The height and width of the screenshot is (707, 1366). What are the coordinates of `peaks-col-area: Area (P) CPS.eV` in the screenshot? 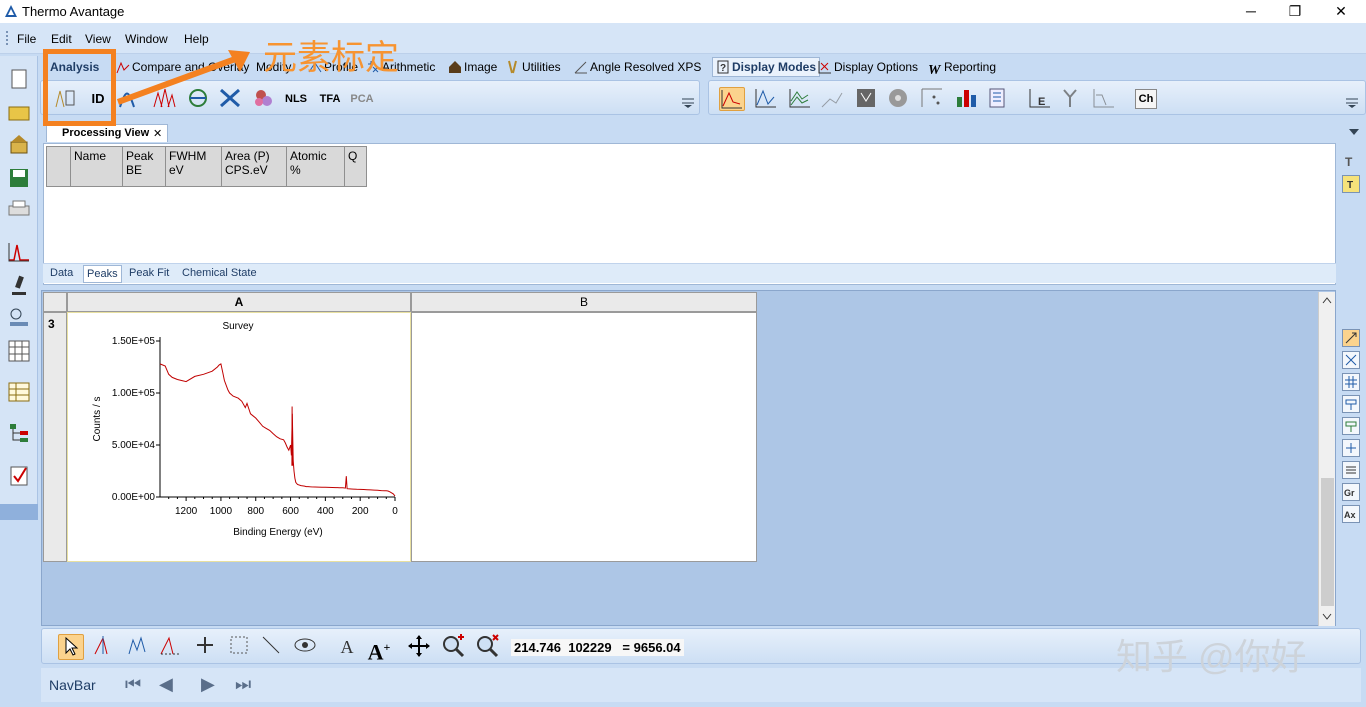 It's located at (254, 166).